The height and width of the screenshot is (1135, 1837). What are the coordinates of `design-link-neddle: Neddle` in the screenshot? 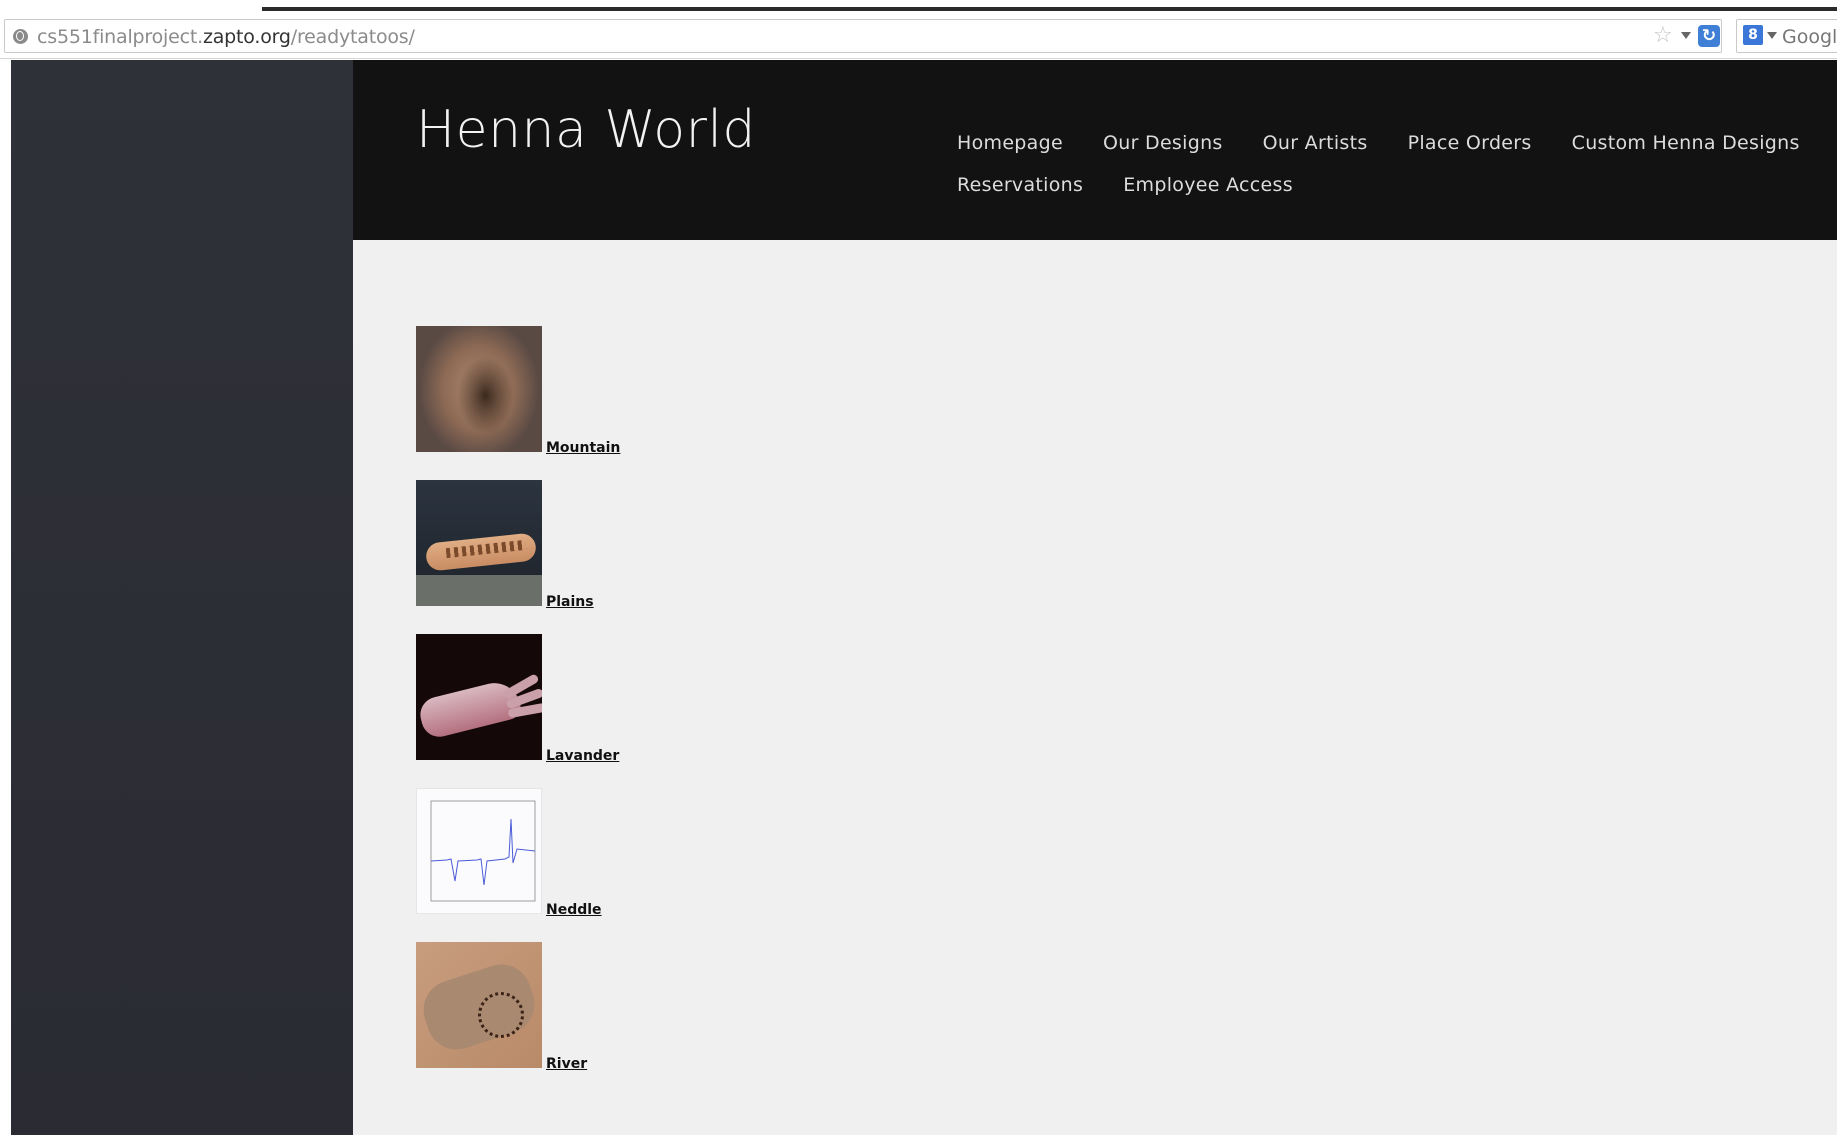 It's located at (574, 910).